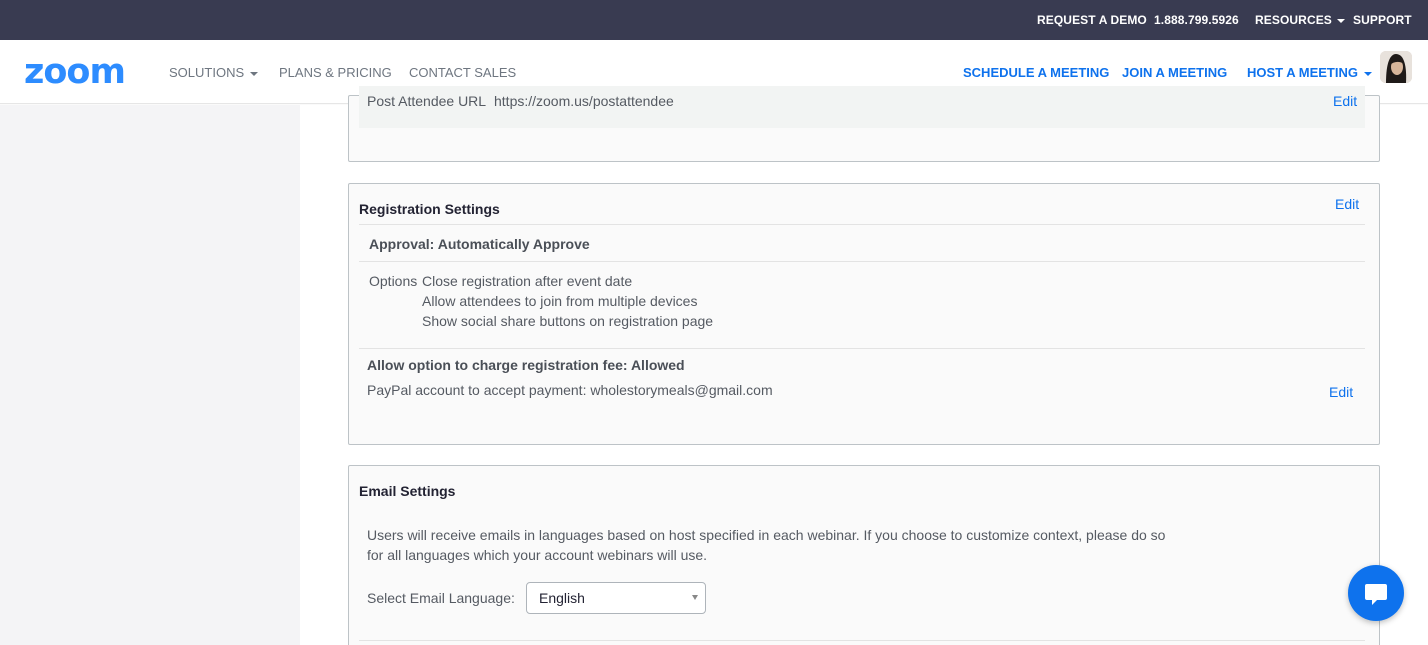  What do you see at coordinates (429, 209) in the screenshot?
I see `registration-settings-title: Registration Settings` at bounding box center [429, 209].